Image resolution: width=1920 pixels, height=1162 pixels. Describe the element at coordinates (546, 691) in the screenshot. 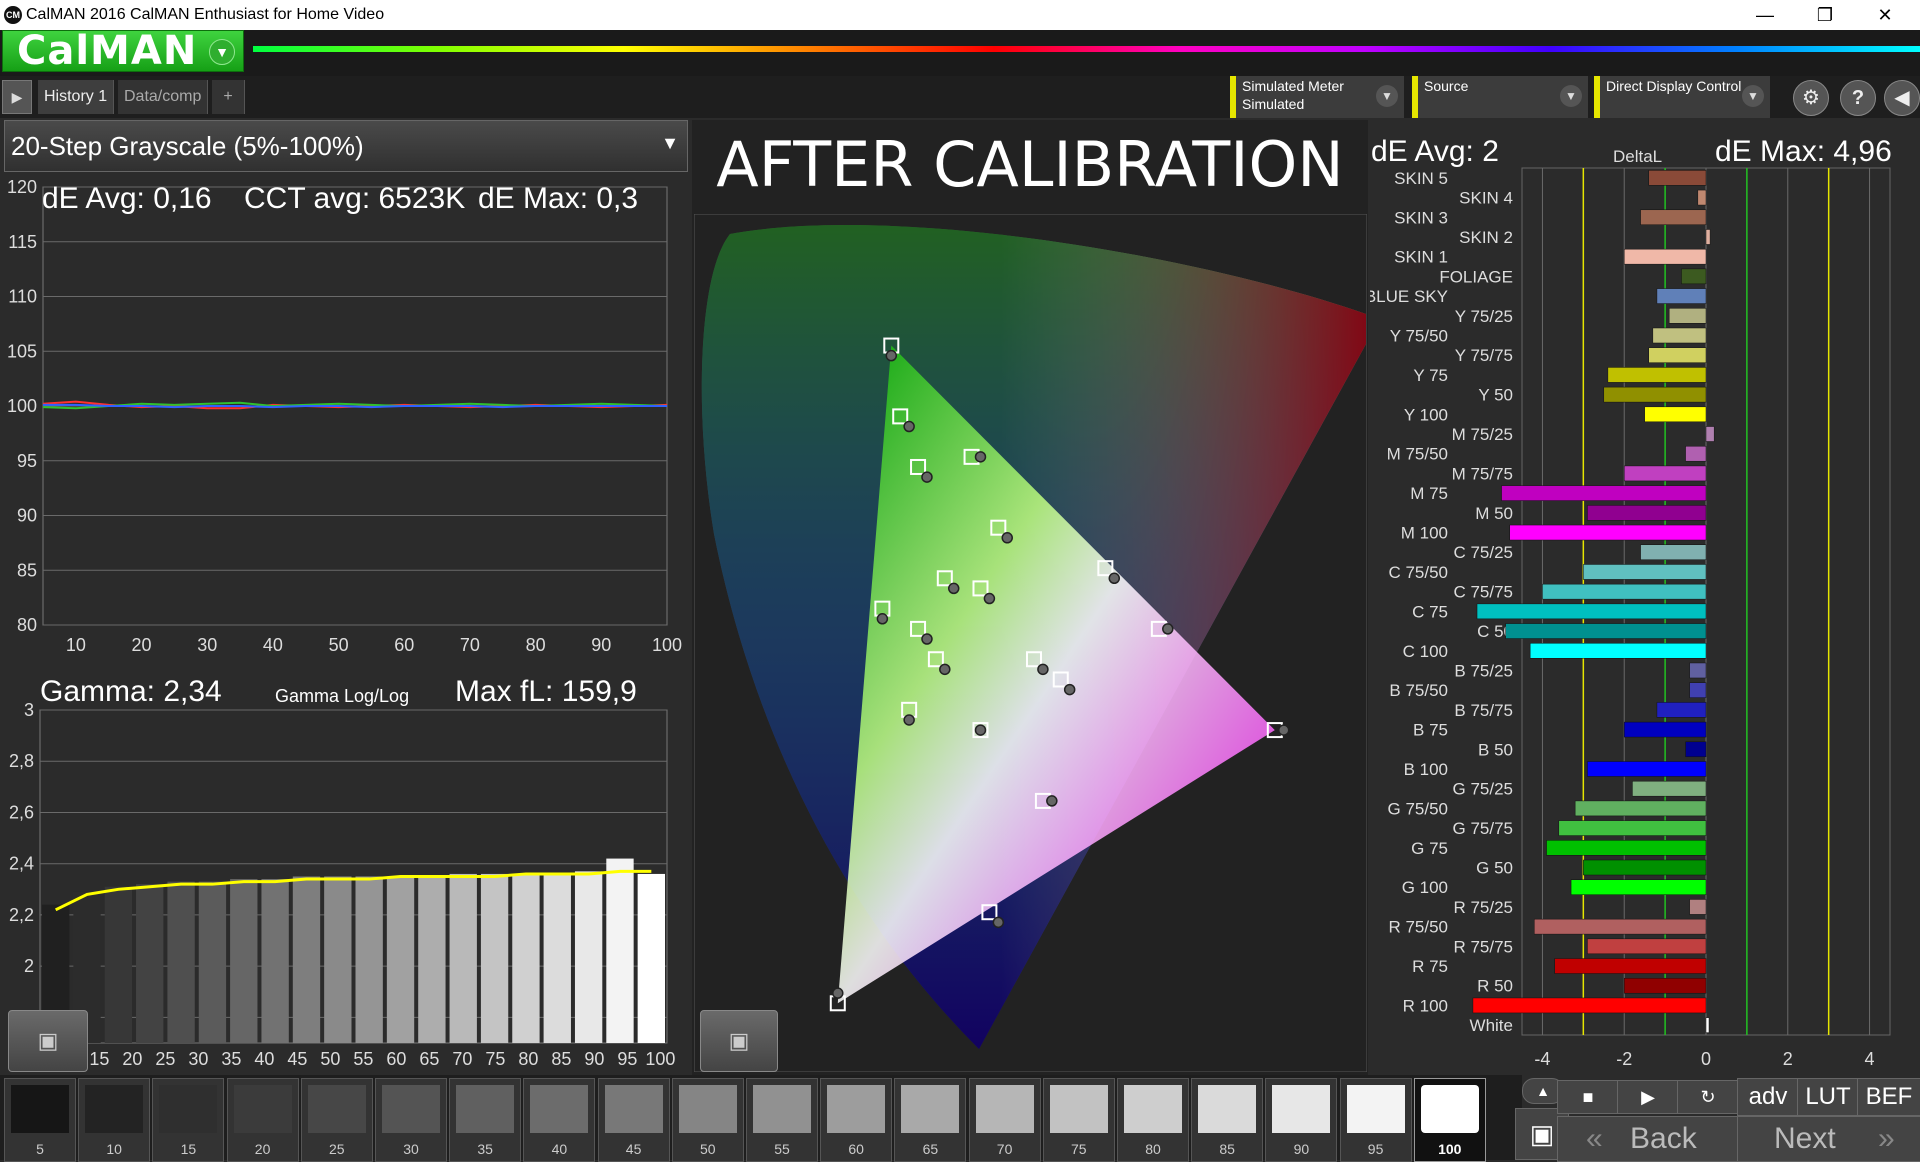

I see `gamma-max-fl: Max fL: 159,9` at that location.